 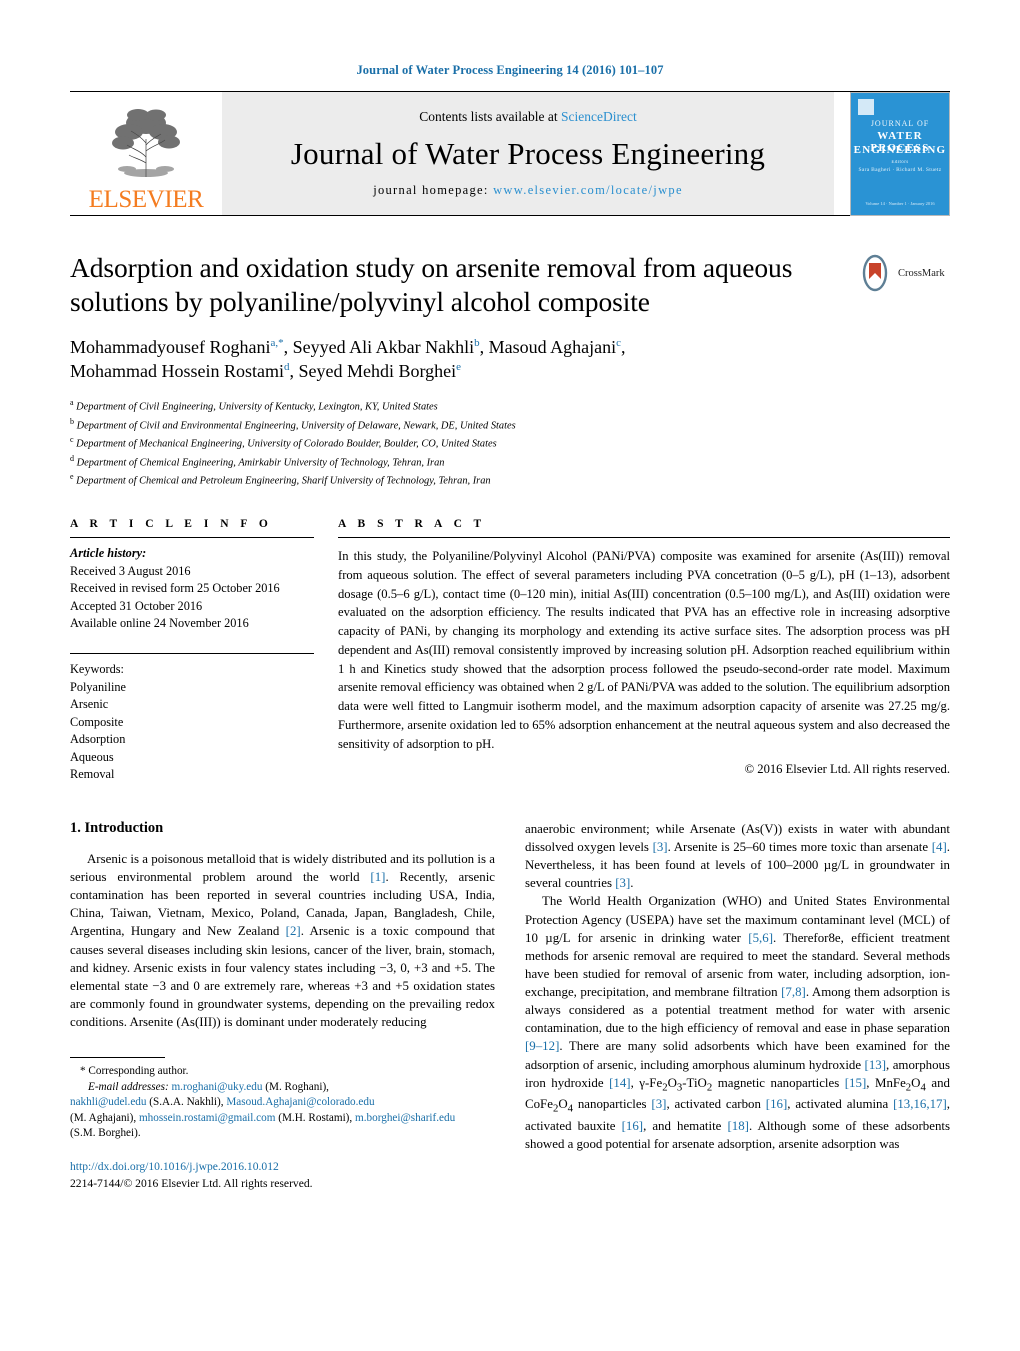 What do you see at coordinates (855, 1083) in the screenshot?
I see `citation-ref: [15]` at bounding box center [855, 1083].